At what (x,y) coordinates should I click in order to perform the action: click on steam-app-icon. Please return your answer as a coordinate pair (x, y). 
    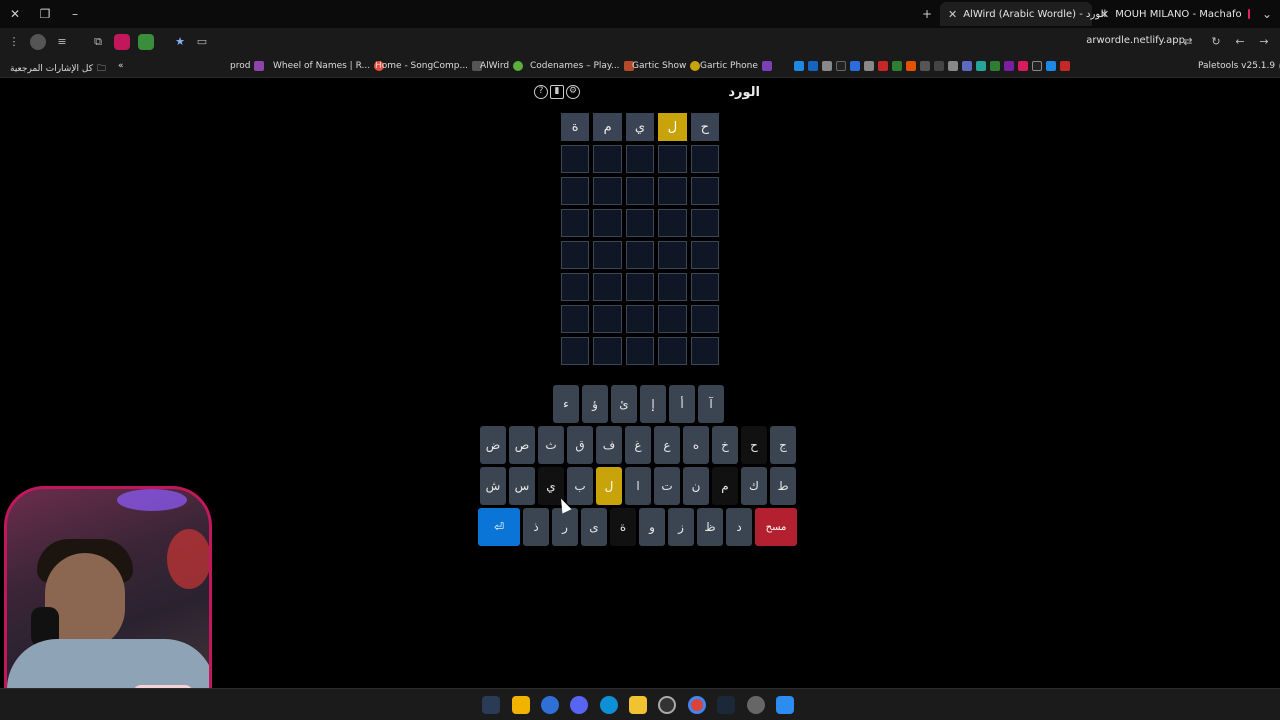
    Looking at the image, I should click on (726, 705).